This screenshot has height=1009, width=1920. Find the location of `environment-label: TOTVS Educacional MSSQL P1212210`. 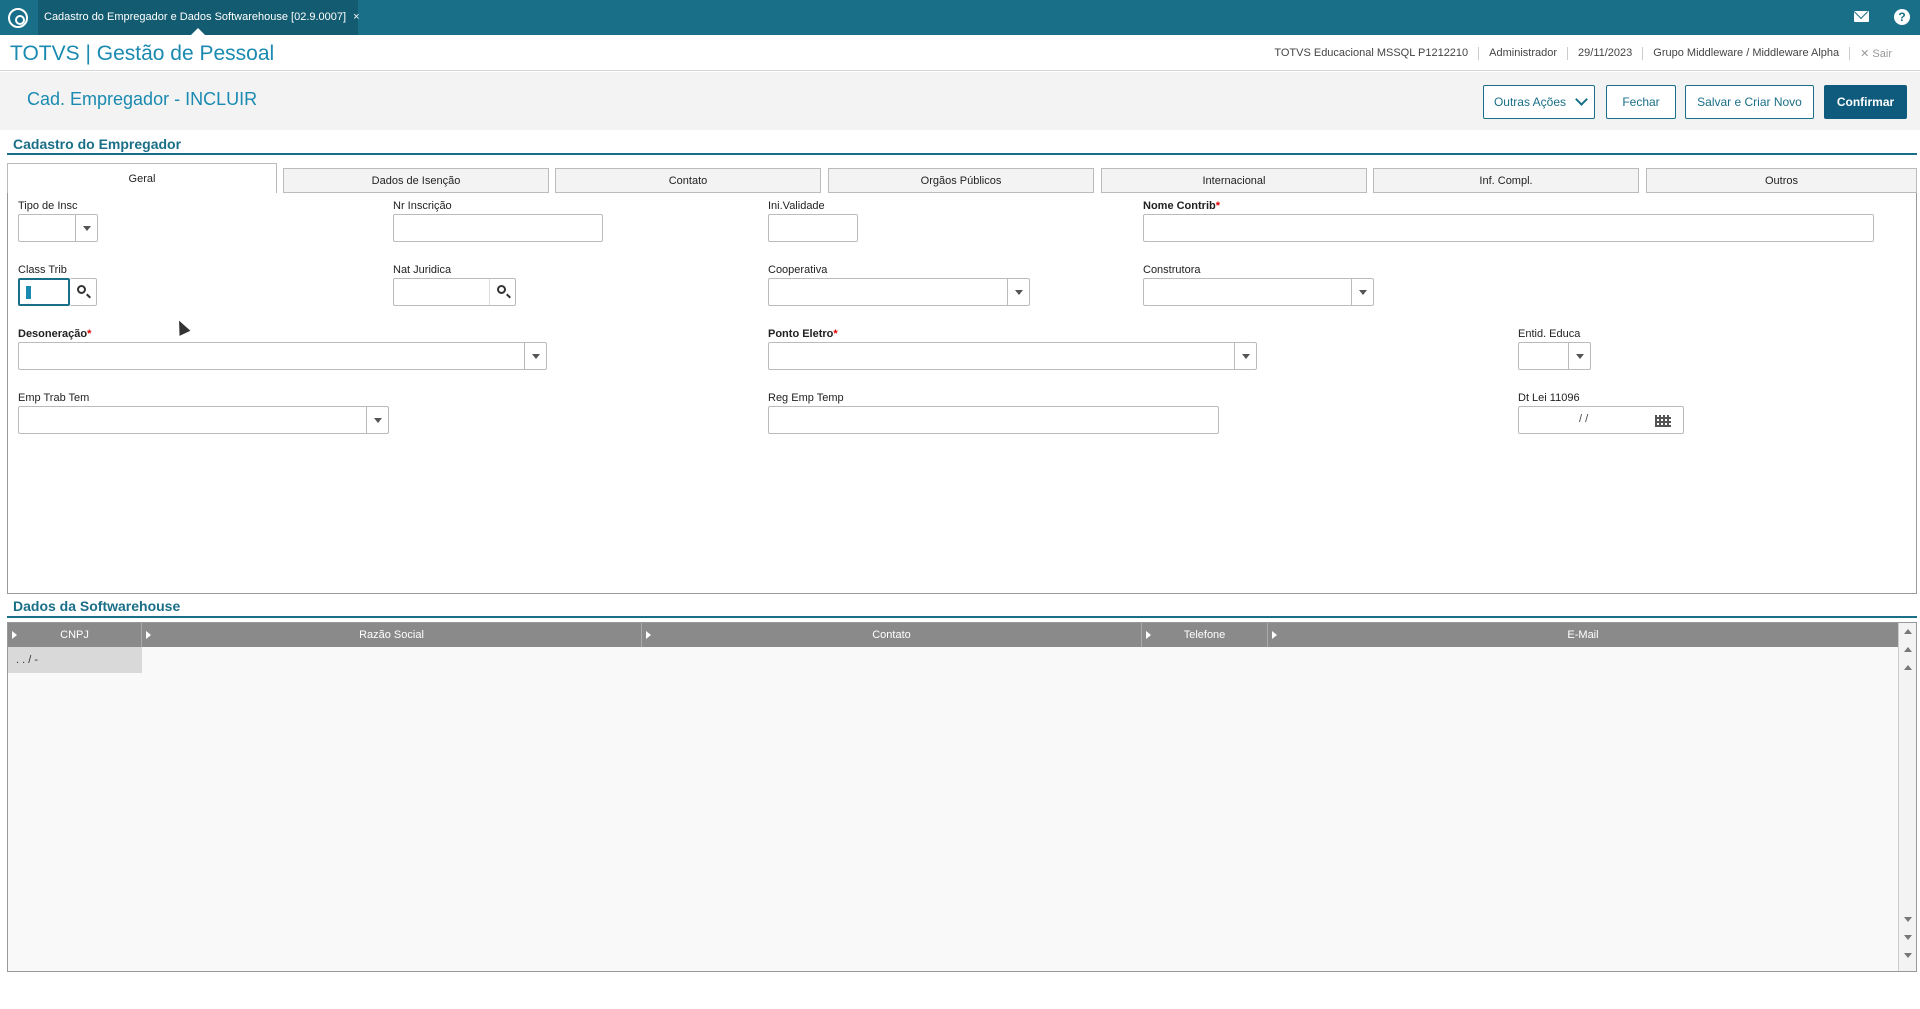

environment-label: TOTVS Educacional MSSQL P1212210 is located at coordinates (1371, 53).